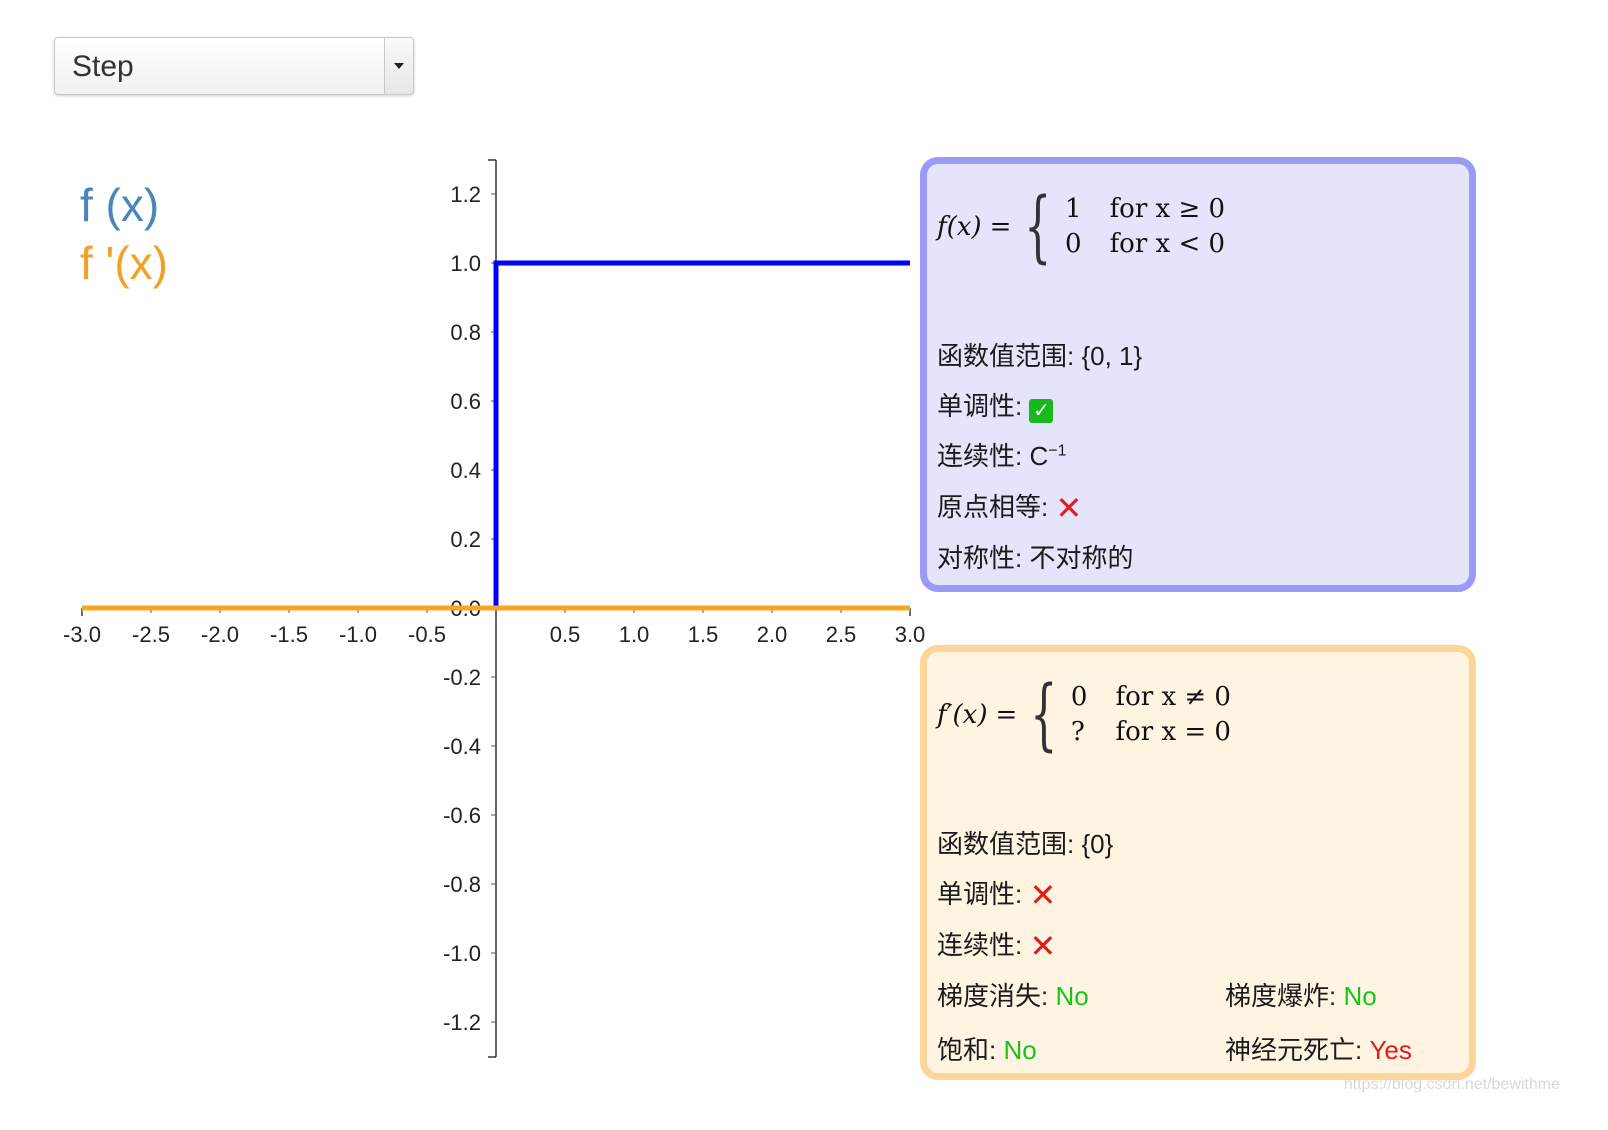  Describe the element at coordinates (959, 227) in the screenshot. I see `formula-lhs: f(x)` at that location.